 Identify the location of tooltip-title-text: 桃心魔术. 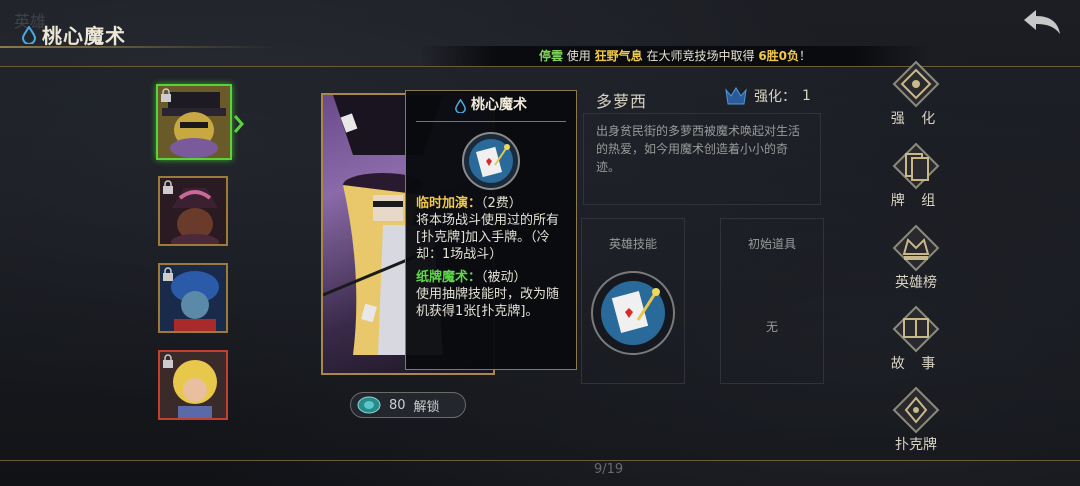
(499, 105).